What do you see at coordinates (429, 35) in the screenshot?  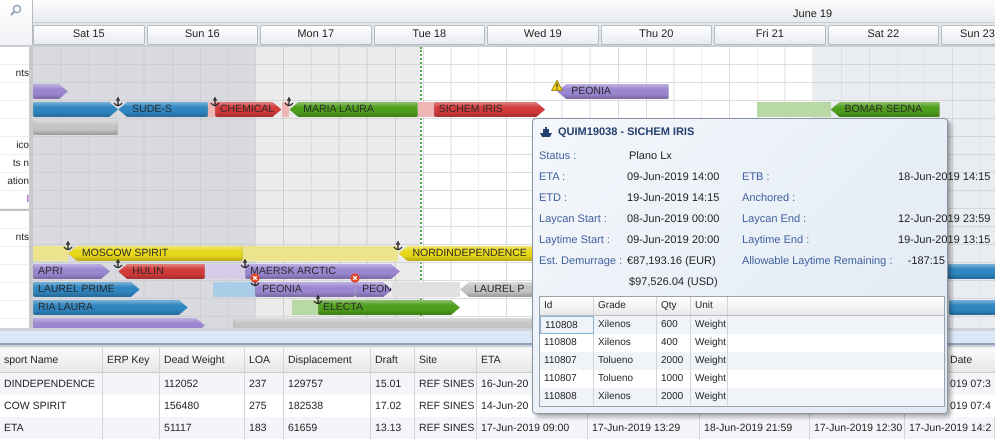 I see `day-header: Tue 18` at bounding box center [429, 35].